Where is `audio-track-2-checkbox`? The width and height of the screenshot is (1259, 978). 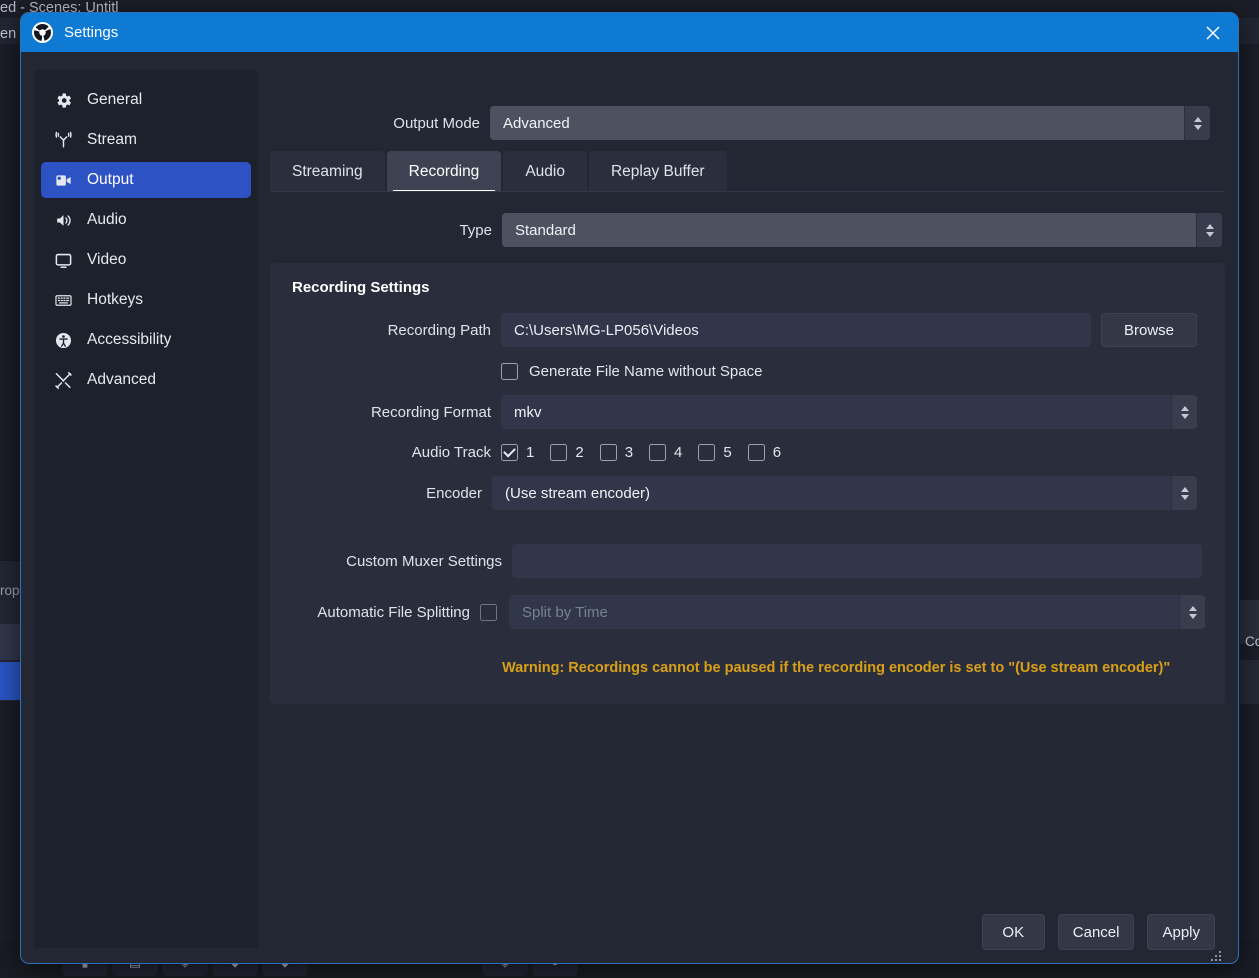 audio-track-2-checkbox is located at coordinates (559, 452).